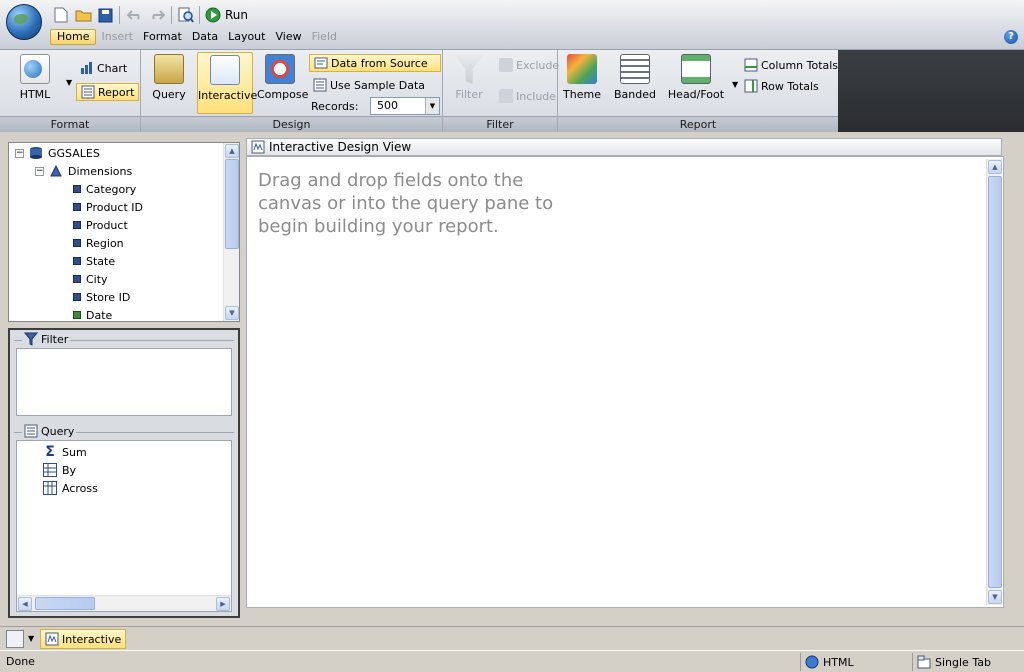 Image resolution: width=1024 pixels, height=672 pixels. Describe the element at coordinates (105, 15) in the screenshot. I see `save-icon` at that location.